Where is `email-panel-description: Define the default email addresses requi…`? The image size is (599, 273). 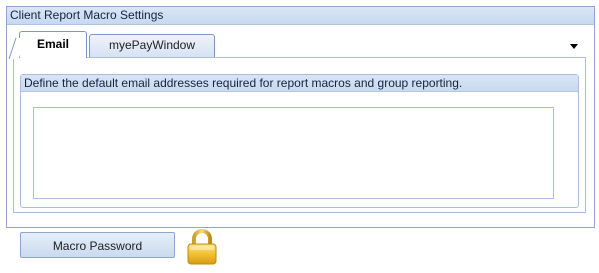
email-panel-description: Define the default email addresses requi… is located at coordinates (299, 83).